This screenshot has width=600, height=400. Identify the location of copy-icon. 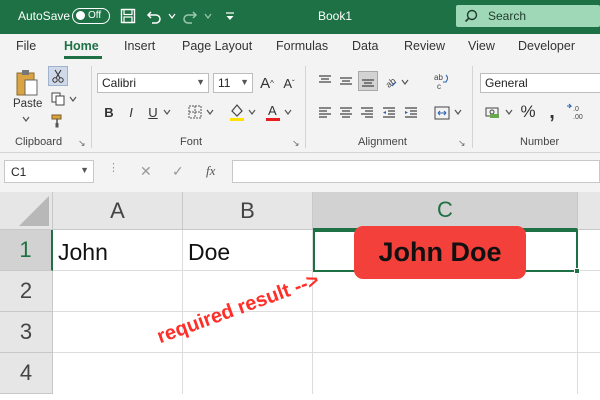
(58, 99).